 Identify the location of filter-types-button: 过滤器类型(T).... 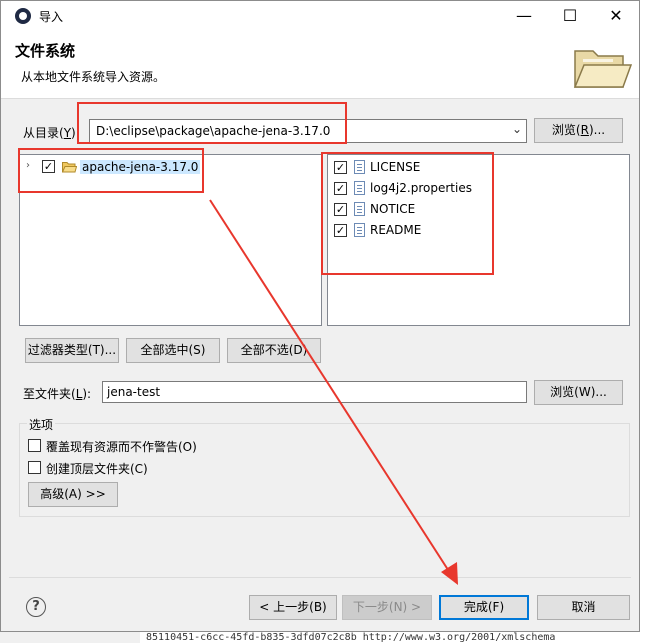
(72, 350).